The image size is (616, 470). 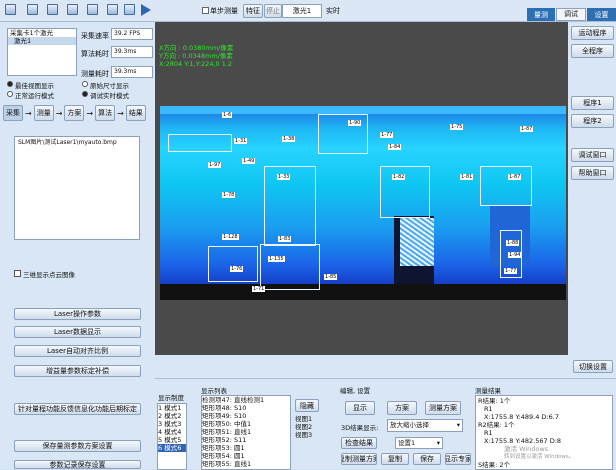 I want to click on measure-label: 1-83, so click(x=285, y=239).